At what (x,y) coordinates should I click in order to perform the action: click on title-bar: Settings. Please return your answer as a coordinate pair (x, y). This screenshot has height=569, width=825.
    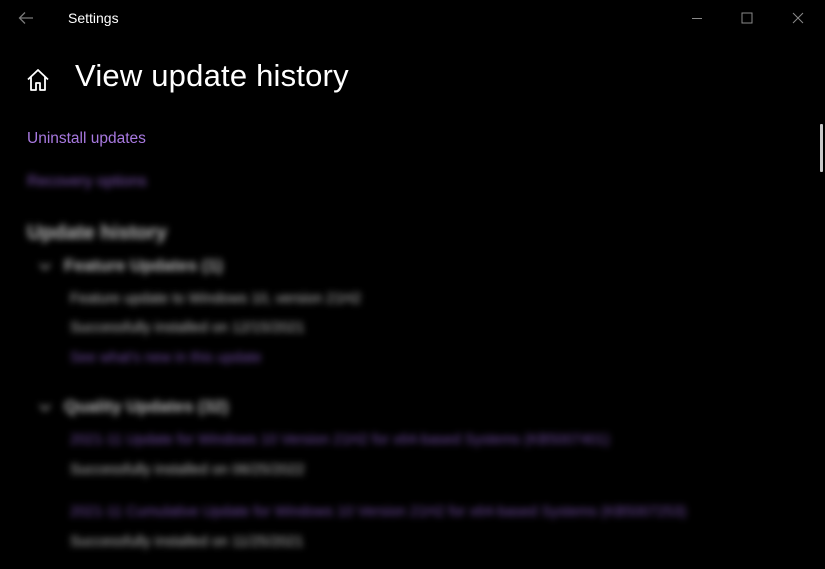
    Looking at the image, I should click on (412, 18).